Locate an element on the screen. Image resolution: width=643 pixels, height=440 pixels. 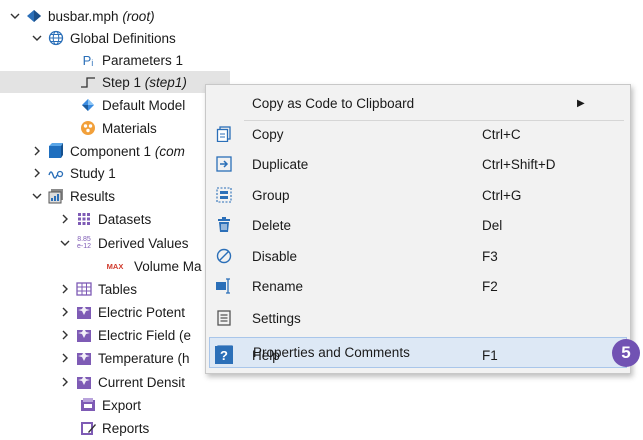
help-icon: ? is located at coordinates (224, 355).